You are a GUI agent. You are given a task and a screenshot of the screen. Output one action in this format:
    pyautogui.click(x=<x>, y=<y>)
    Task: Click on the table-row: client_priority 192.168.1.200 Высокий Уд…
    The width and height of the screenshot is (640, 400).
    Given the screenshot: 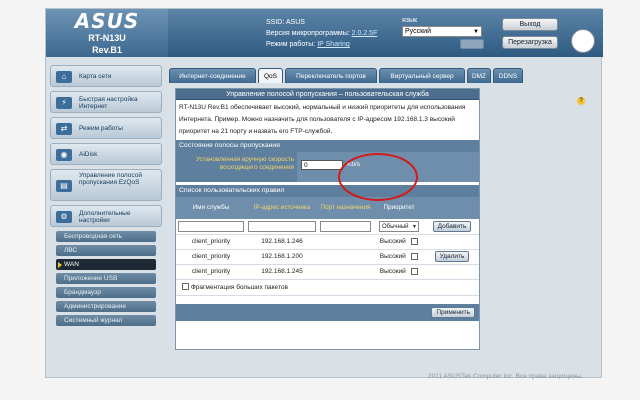 What is the action you would take?
    pyautogui.click(x=327, y=257)
    